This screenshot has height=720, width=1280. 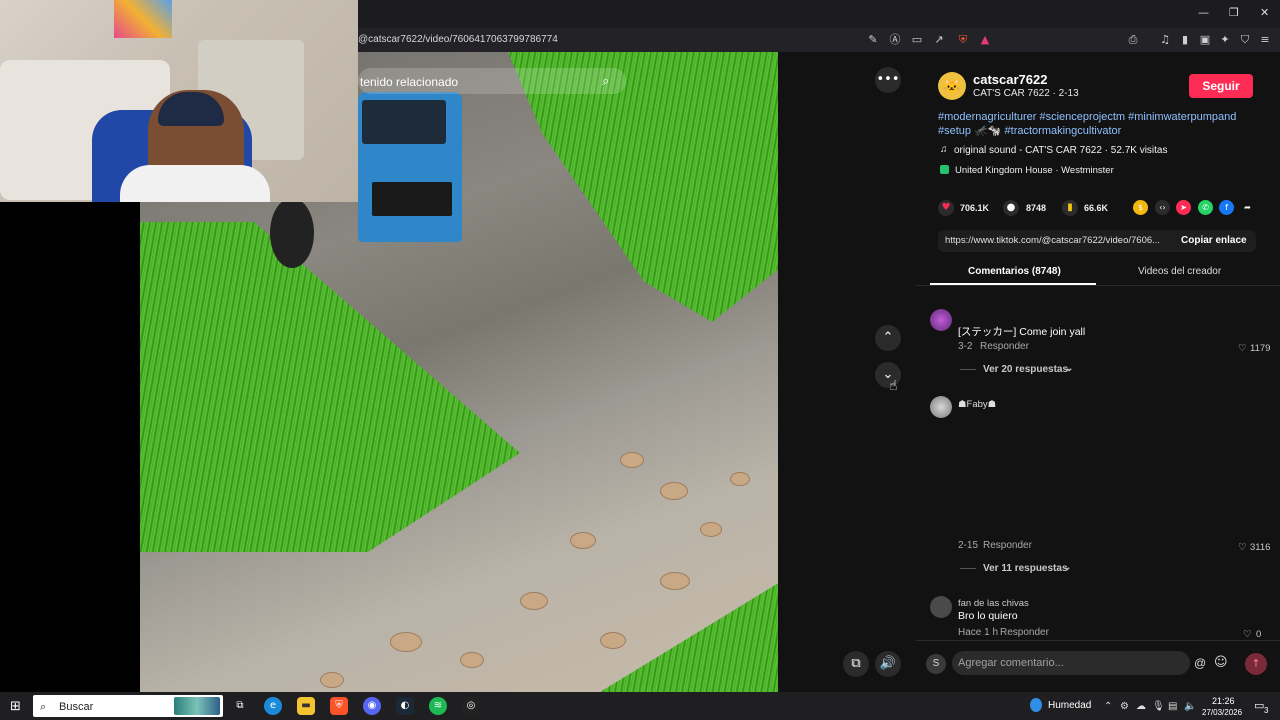 What do you see at coordinates (873, 40) in the screenshot?
I see `reader-mode-icon: ✎` at bounding box center [873, 40].